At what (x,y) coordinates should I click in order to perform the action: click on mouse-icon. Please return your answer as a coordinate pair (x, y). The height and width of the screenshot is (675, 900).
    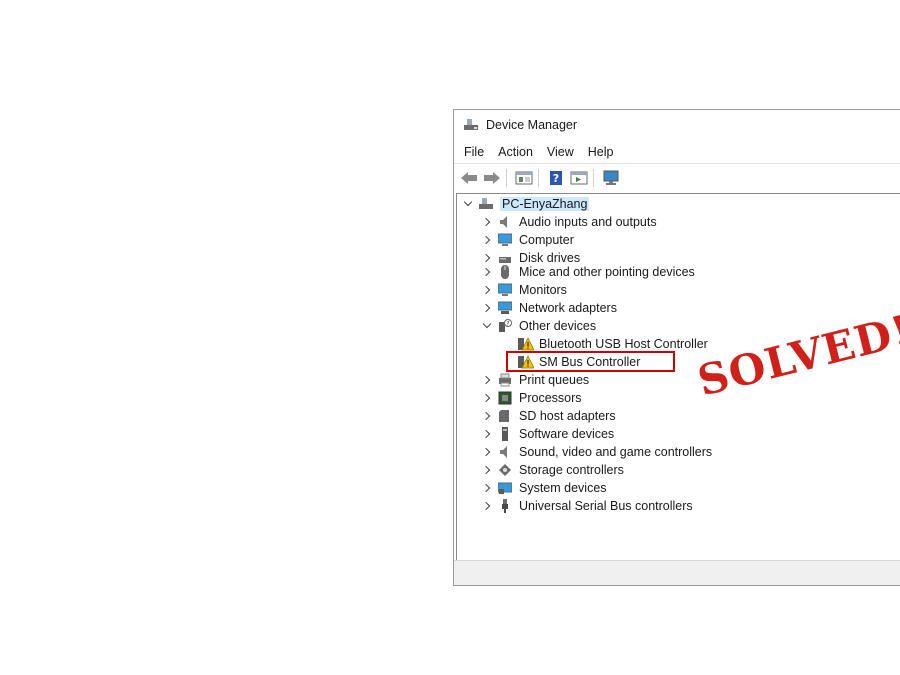
    Looking at the image, I should click on (505, 272).